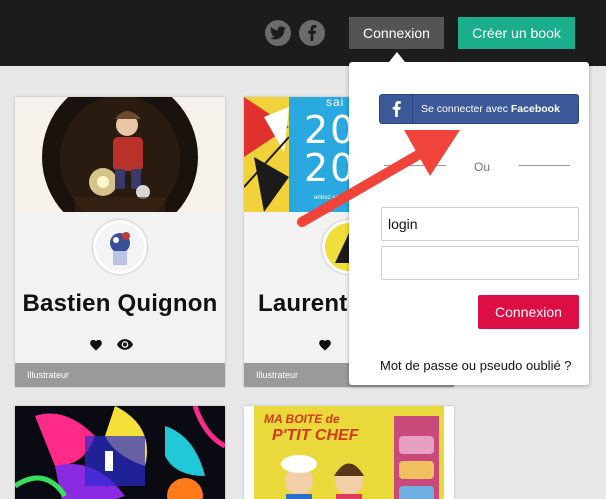 This screenshot has width=606, height=499. I want to click on cover-text: entrez en, so click(327, 198).